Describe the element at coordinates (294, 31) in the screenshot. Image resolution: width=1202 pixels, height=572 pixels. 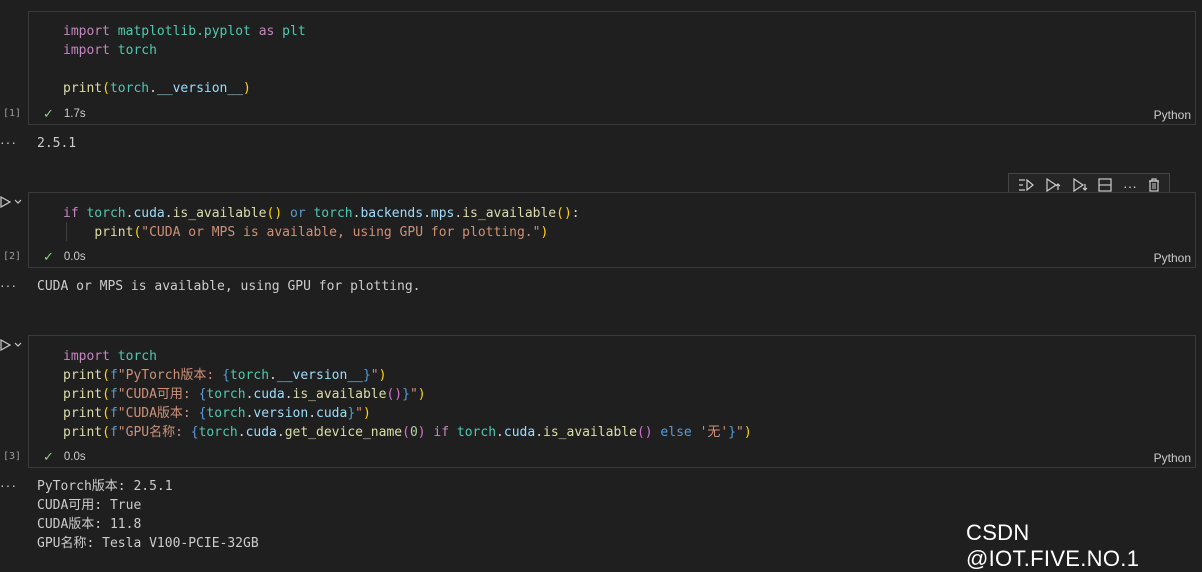
I see `code-token: plt` at that location.